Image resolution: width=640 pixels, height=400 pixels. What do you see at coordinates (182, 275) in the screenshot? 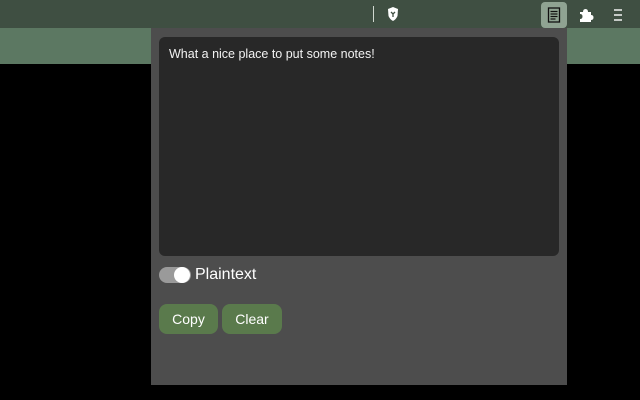
I see `toggle-knob` at bounding box center [182, 275].